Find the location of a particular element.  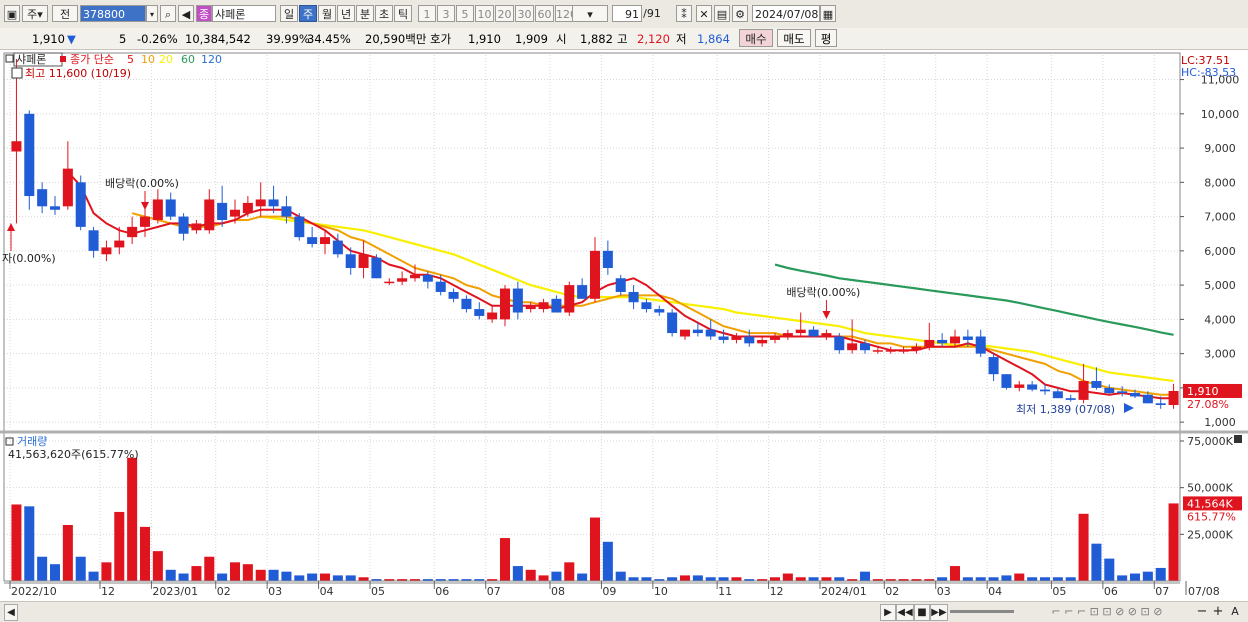

minute-option-30: 30 is located at coordinates (524, 13).